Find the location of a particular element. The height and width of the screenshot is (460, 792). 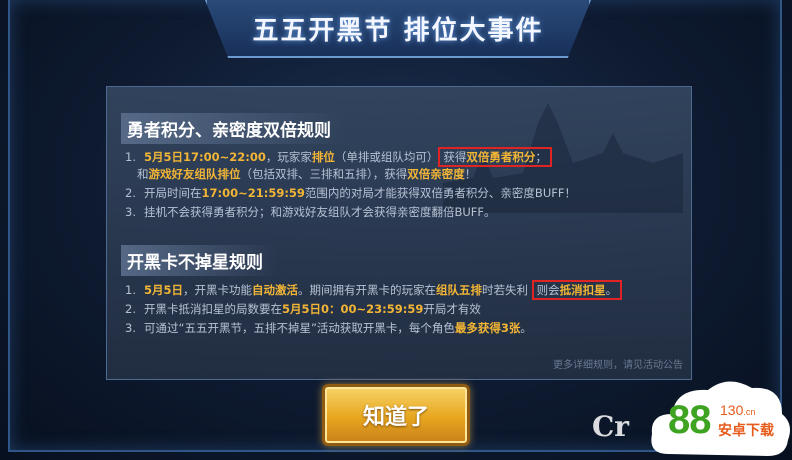

rule-text: （单排或组队均可） is located at coordinates (386, 157).